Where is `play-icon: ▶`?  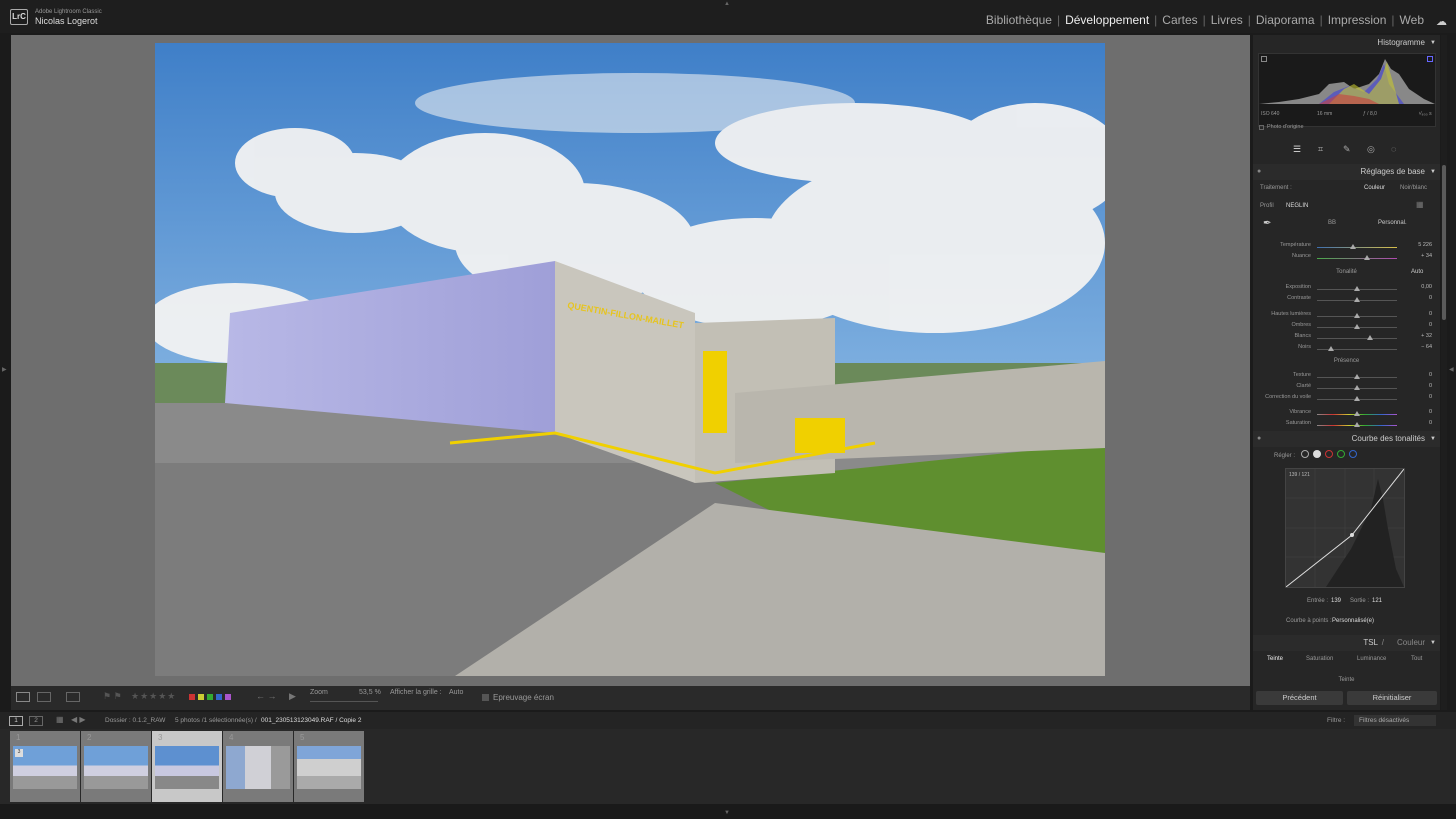
play-icon: ▶ is located at coordinates (292, 696).